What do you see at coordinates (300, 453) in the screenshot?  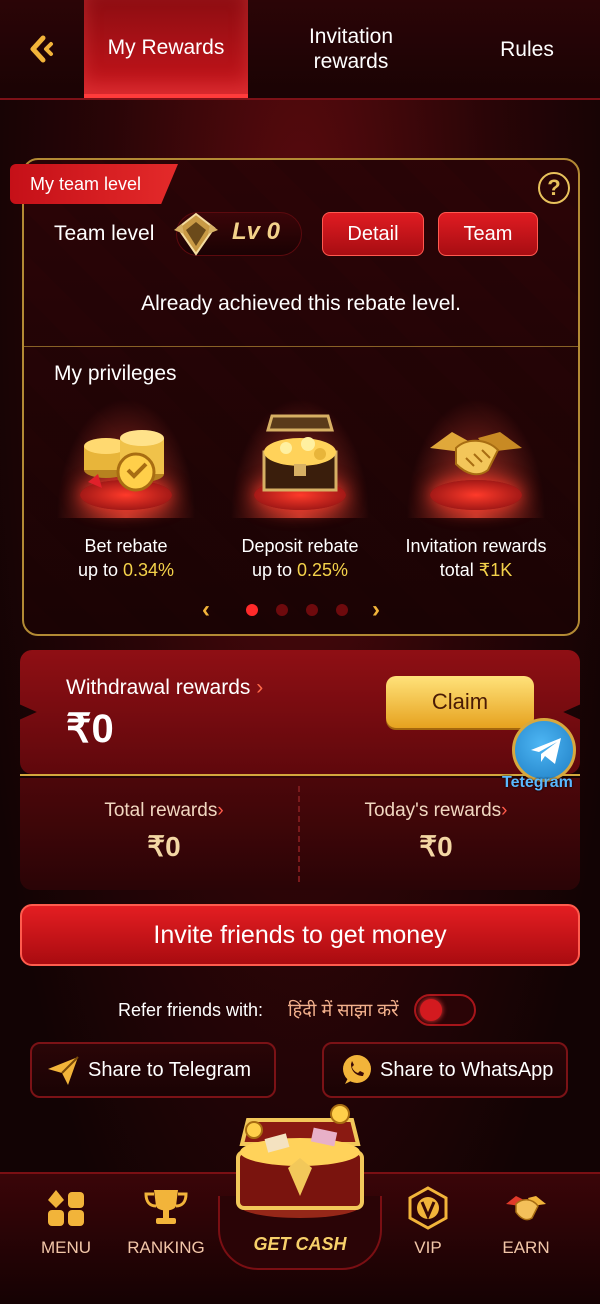 I see `treasure-chest-icon` at bounding box center [300, 453].